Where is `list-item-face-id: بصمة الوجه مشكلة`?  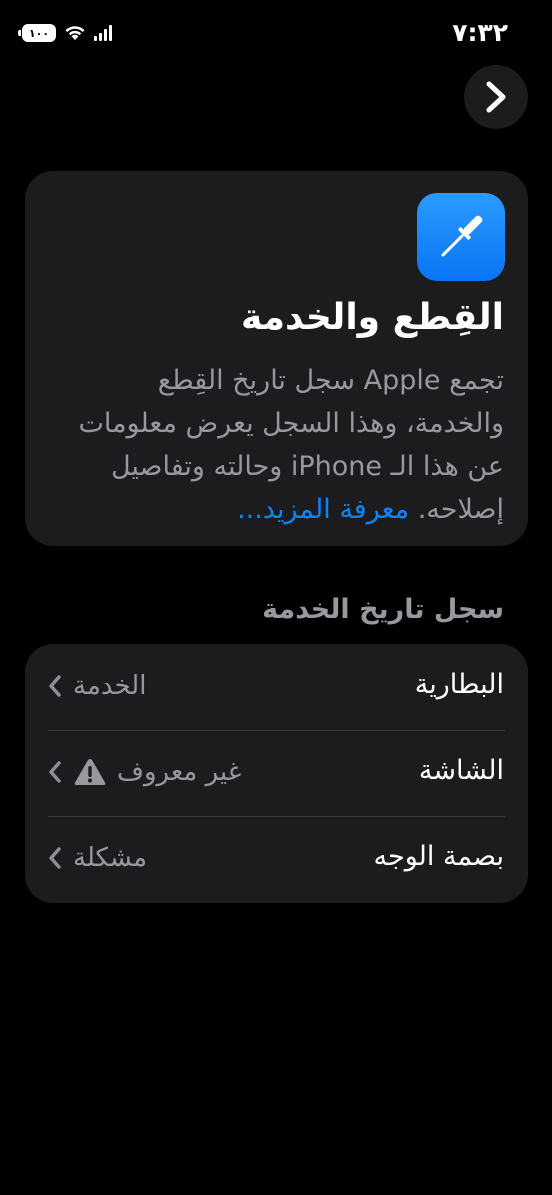 list-item-face-id: بصمة الوجه مشكلة is located at coordinates (276, 859).